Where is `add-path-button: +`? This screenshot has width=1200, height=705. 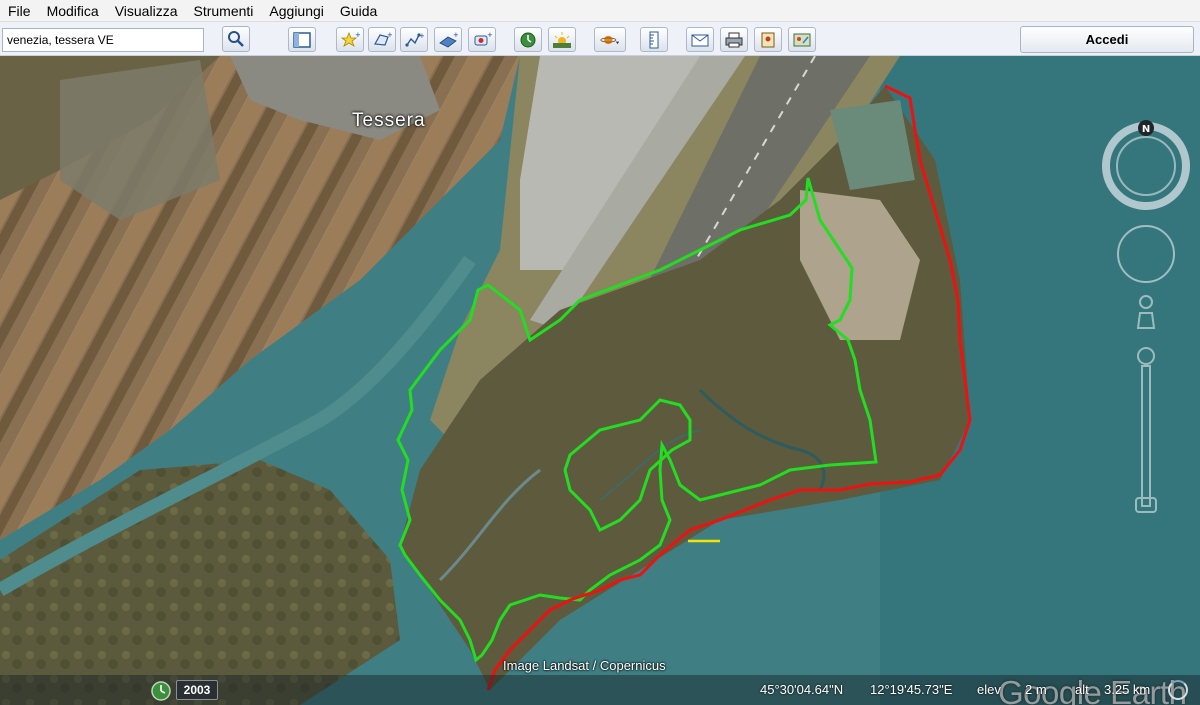 add-path-button: + is located at coordinates (414, 39).